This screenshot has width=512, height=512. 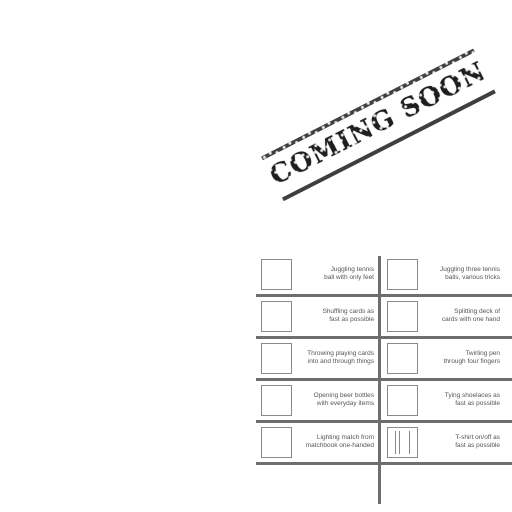 What do you see at coordinates (477, 441) in the screenshot?
I see `skill-label: T-shirt on/off as fast as possible` at bounding box center [477, 441].